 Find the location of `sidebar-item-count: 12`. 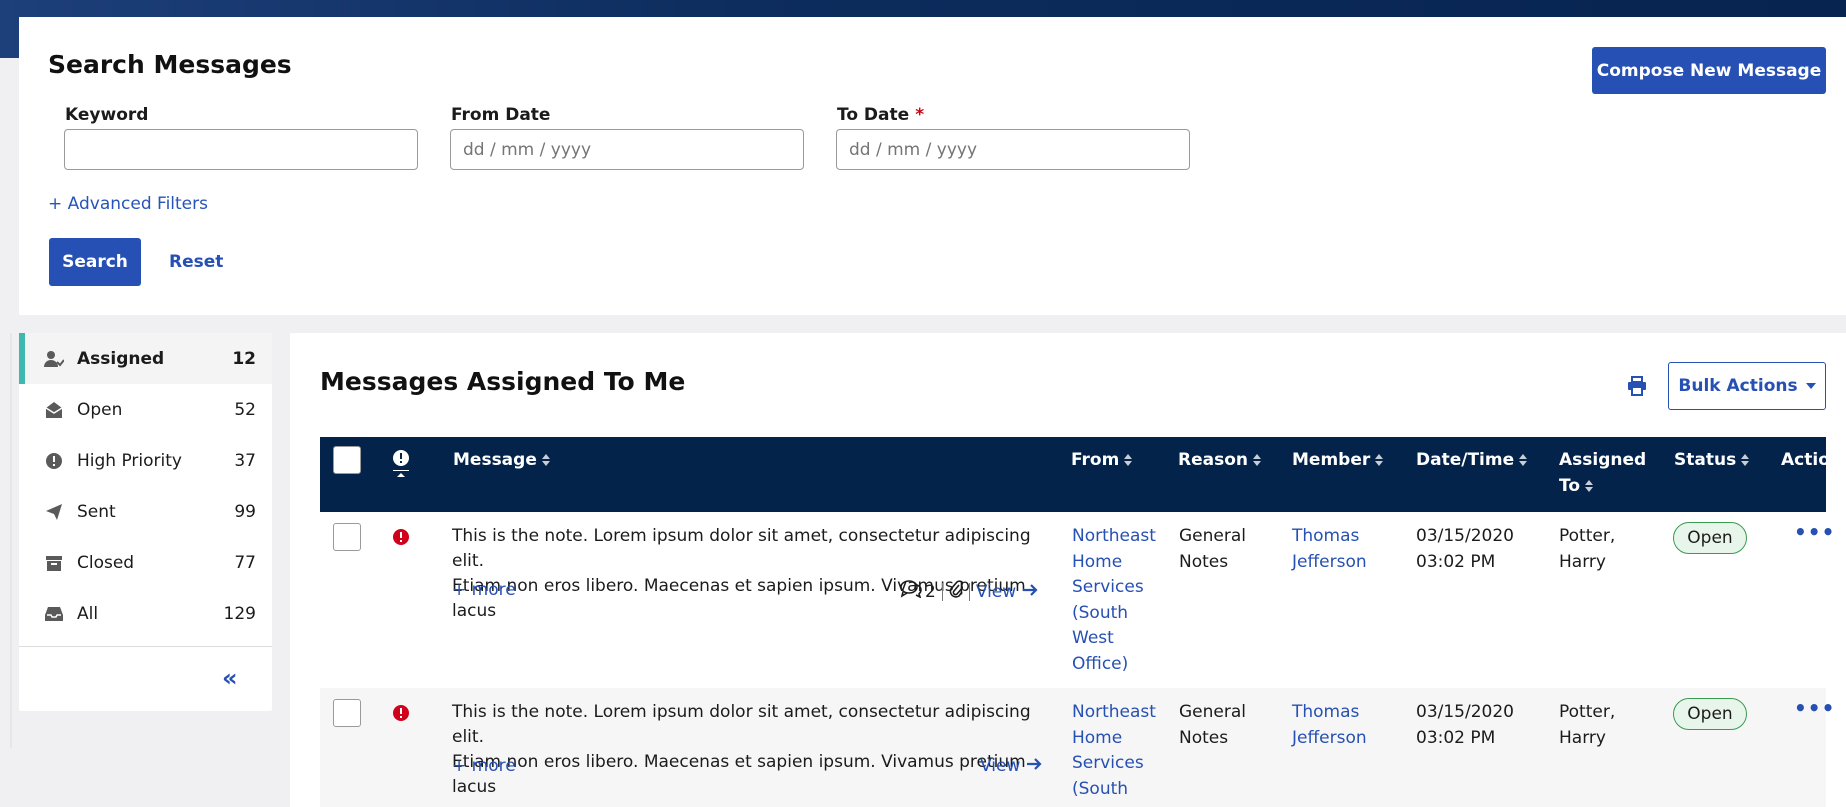

sidebar-item-count: 12 is located at coordinates (244, 358).